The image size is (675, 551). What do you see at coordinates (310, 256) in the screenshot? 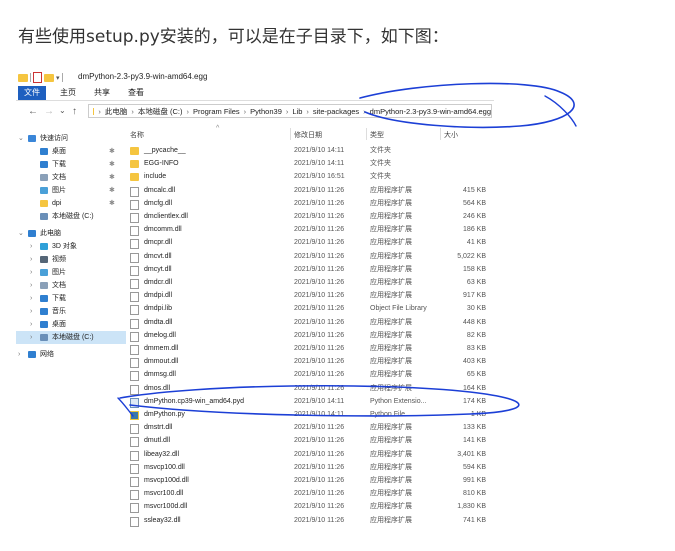
I see `file-row: dmcvt.dll 2021/9/10 11:26 应用程序扩展 5,022 KB` at bounding box center [310, 256].